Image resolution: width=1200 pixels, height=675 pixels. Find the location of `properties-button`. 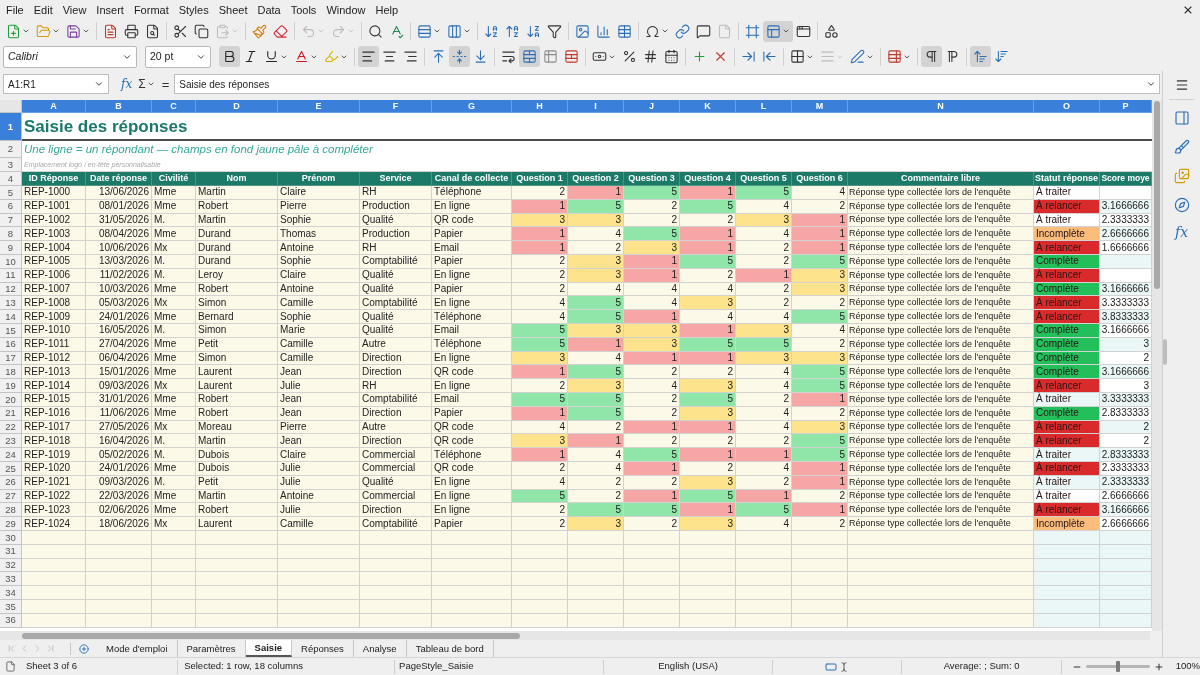

properties-button is located at coordinates (1181, 118).